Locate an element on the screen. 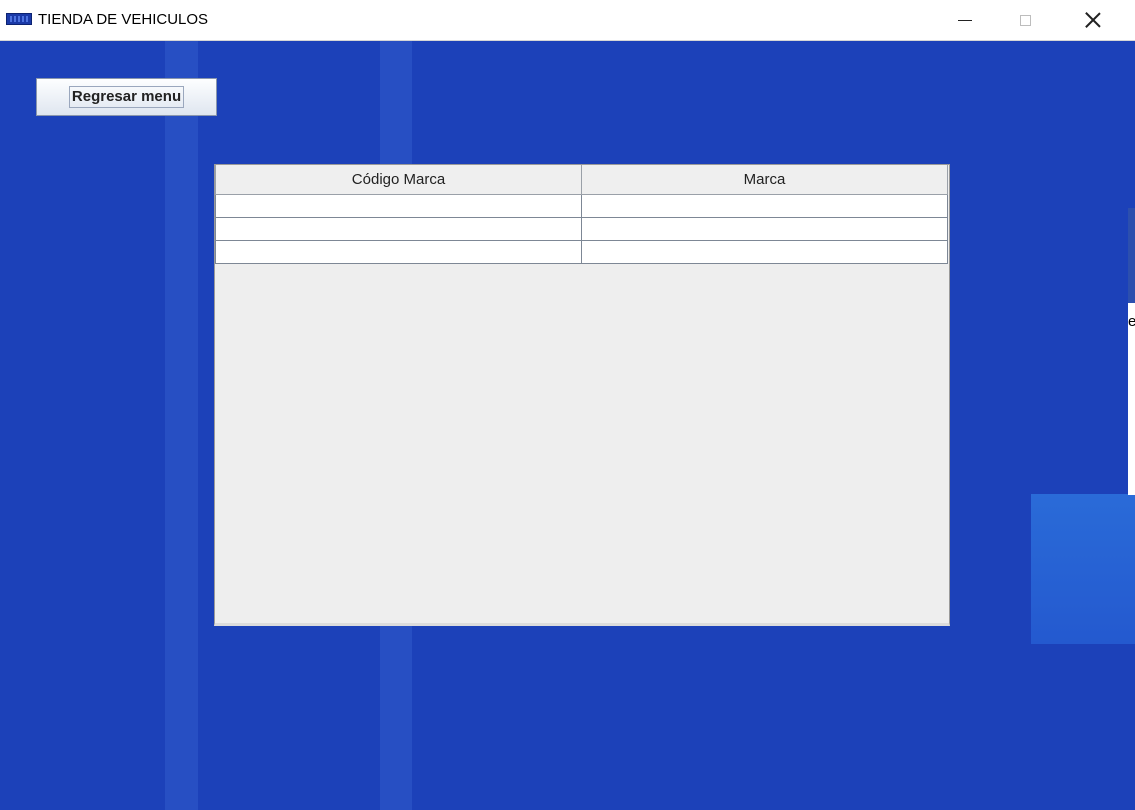 The width and height of the screenshot is (1135, 810). minimize-icon is located at coordinates (965, 20).